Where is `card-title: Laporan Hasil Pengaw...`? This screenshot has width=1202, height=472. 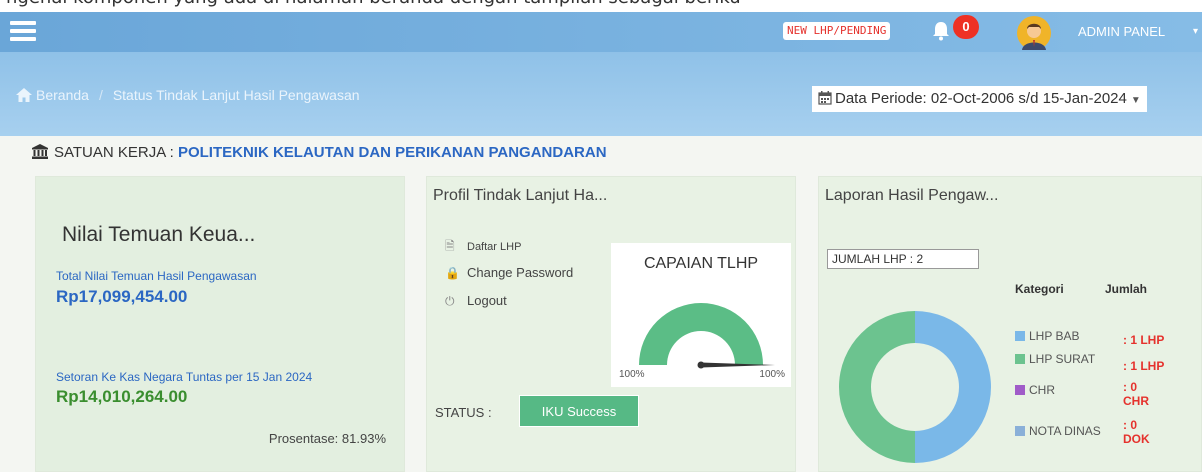
card-title: Laporan Hasil Pengaw... is located at coordinates (912, 195).